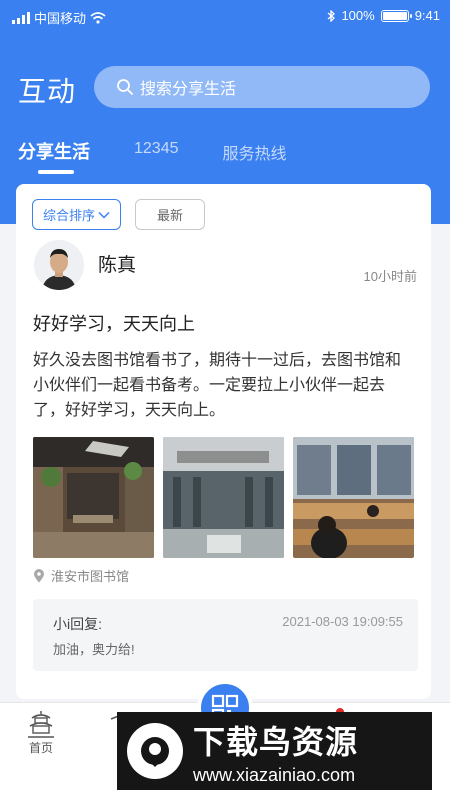 This screenshot has height=800, width=450. What do you see at coordinates (104, 215) in the screenshot?
I see `chevron-down-icon` at bounding box center [104, 215].